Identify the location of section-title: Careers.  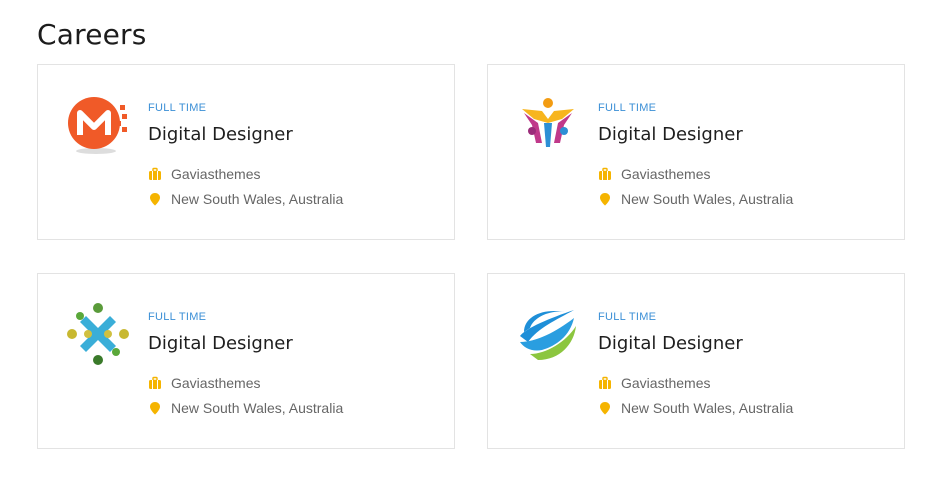
(92, 34).